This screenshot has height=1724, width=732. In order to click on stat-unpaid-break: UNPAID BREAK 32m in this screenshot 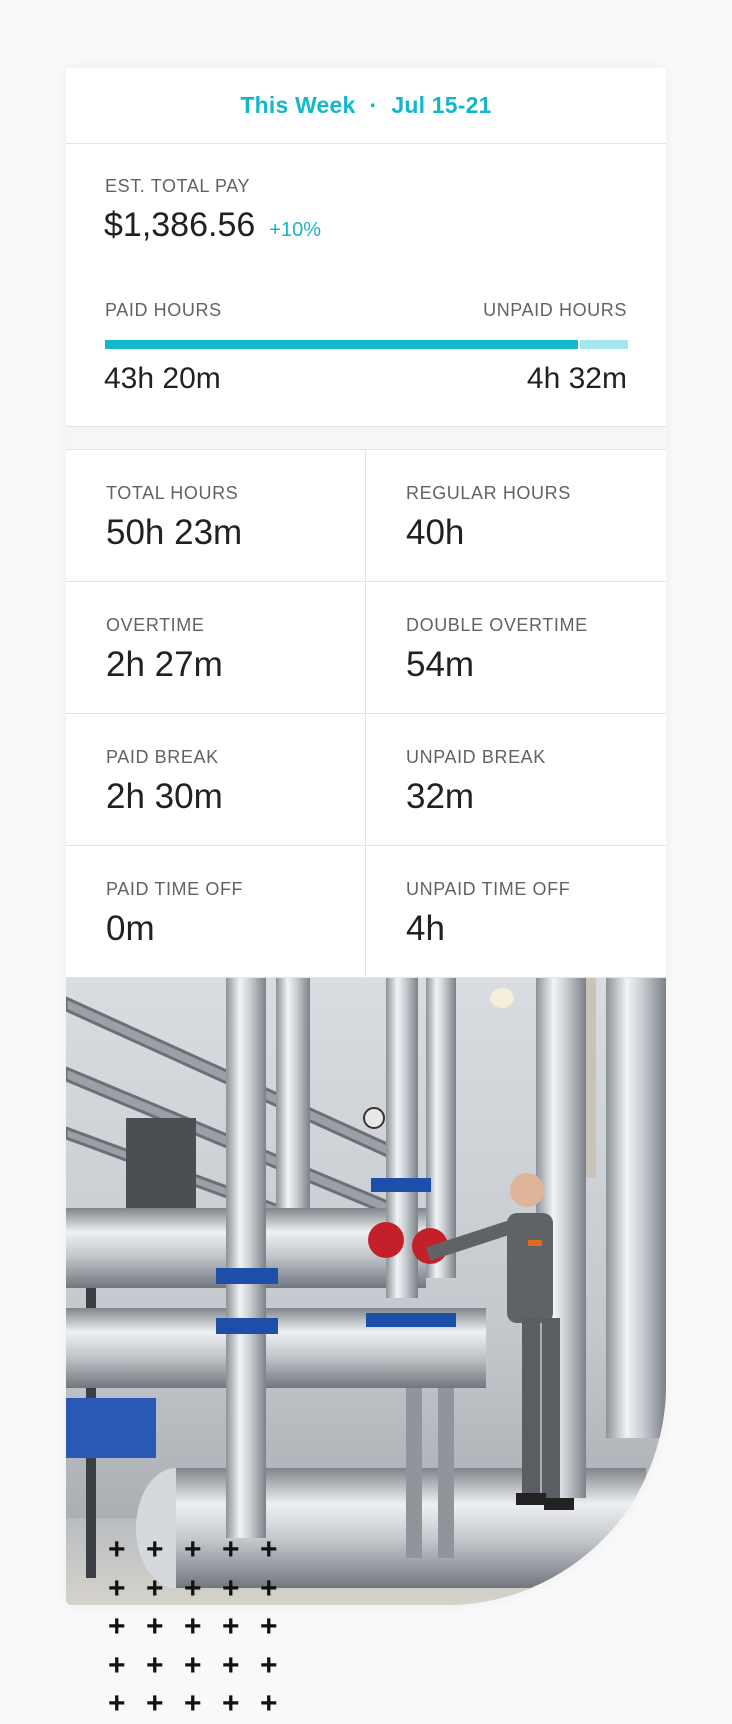, I will do `click(516, 780)`.